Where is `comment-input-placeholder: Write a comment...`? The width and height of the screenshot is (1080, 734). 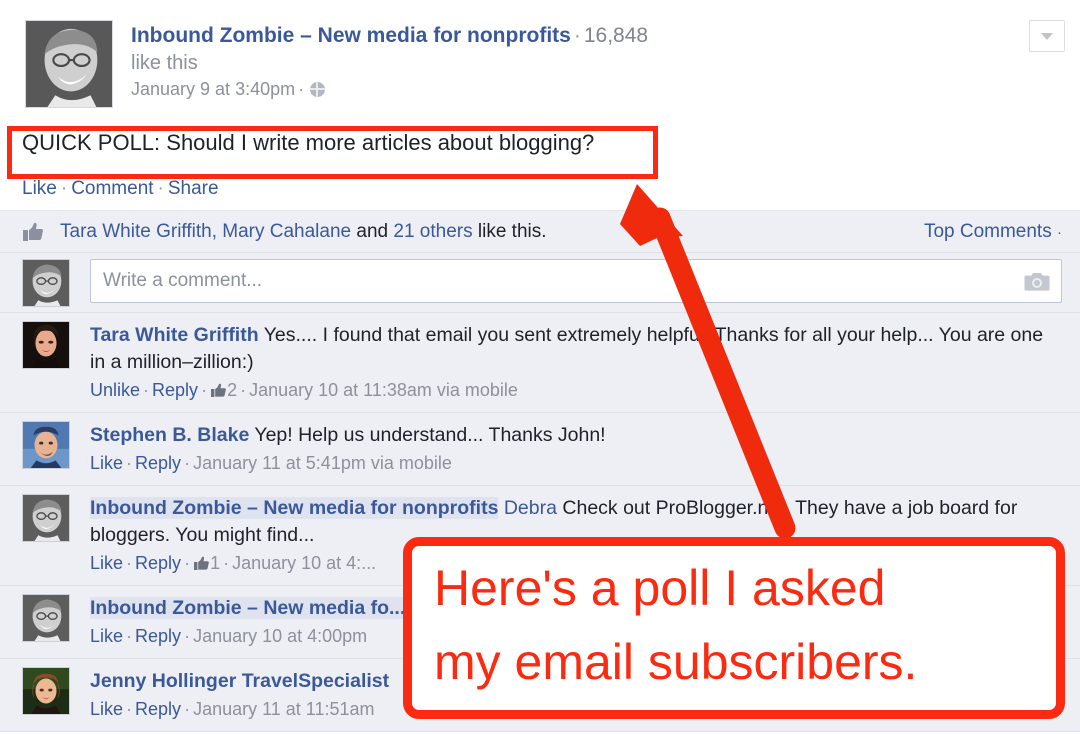 comment-input-placeholder: Write a comment... is located at coordinates (183, 280).